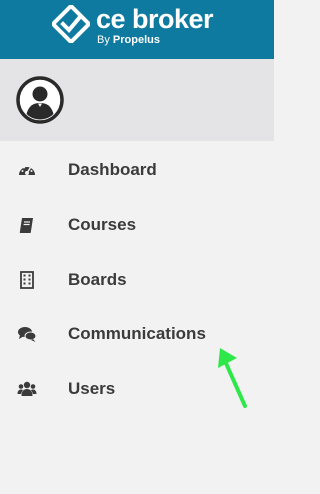  What do you see at coordinates (27, 170) in the screenshot?
I see `tachometer-icon` at bounding box center [27, 170].